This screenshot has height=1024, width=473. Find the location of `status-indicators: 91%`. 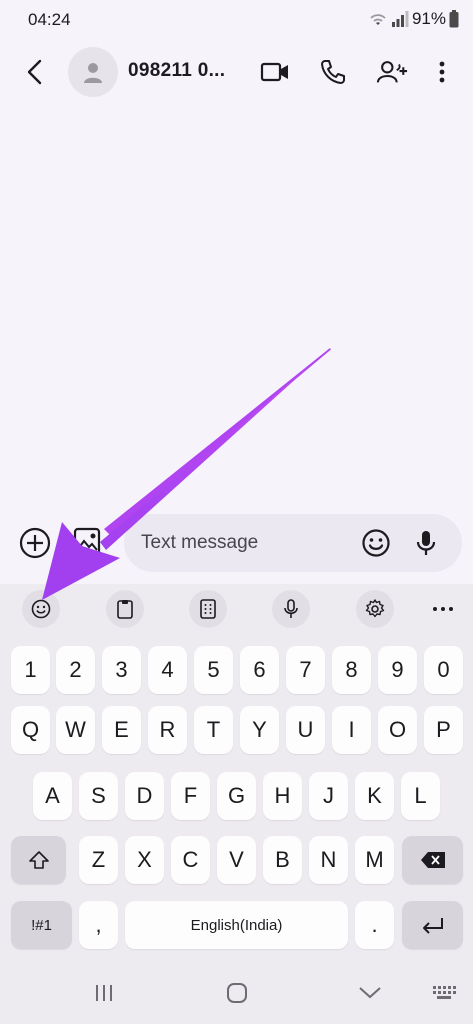

status-indicators: 91% is located at coordinates (413, 19).